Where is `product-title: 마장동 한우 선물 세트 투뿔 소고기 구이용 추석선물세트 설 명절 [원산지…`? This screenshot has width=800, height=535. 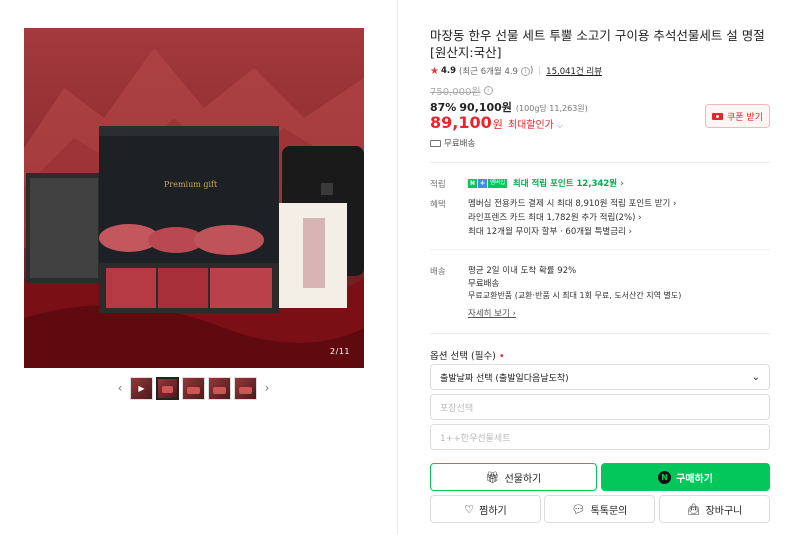
product-title: 마장동 한우 선물 세트 투뿔 소고기 구이용 추석선물세트 설 명절 [원산지… is located at coordinates (597, 44).